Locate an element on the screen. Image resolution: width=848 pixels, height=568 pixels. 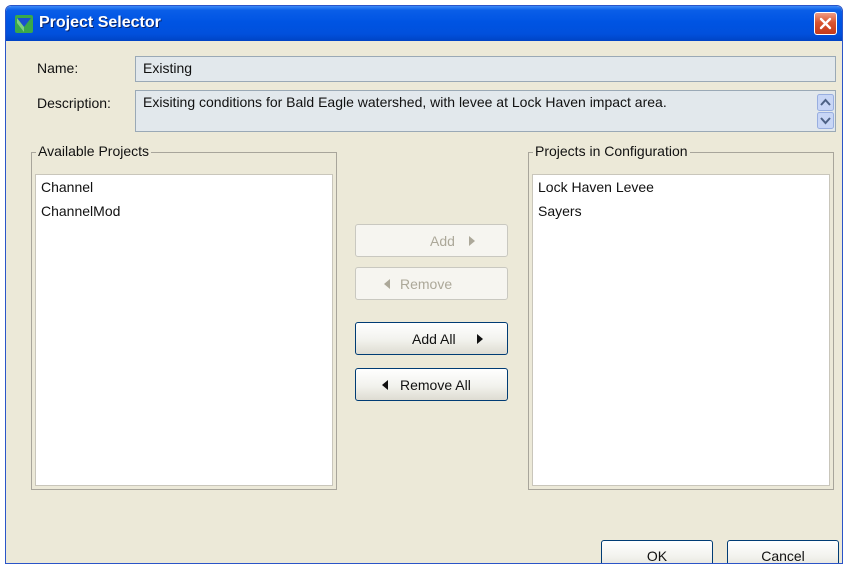
add-button: Add is located at coordinates (431, 240).